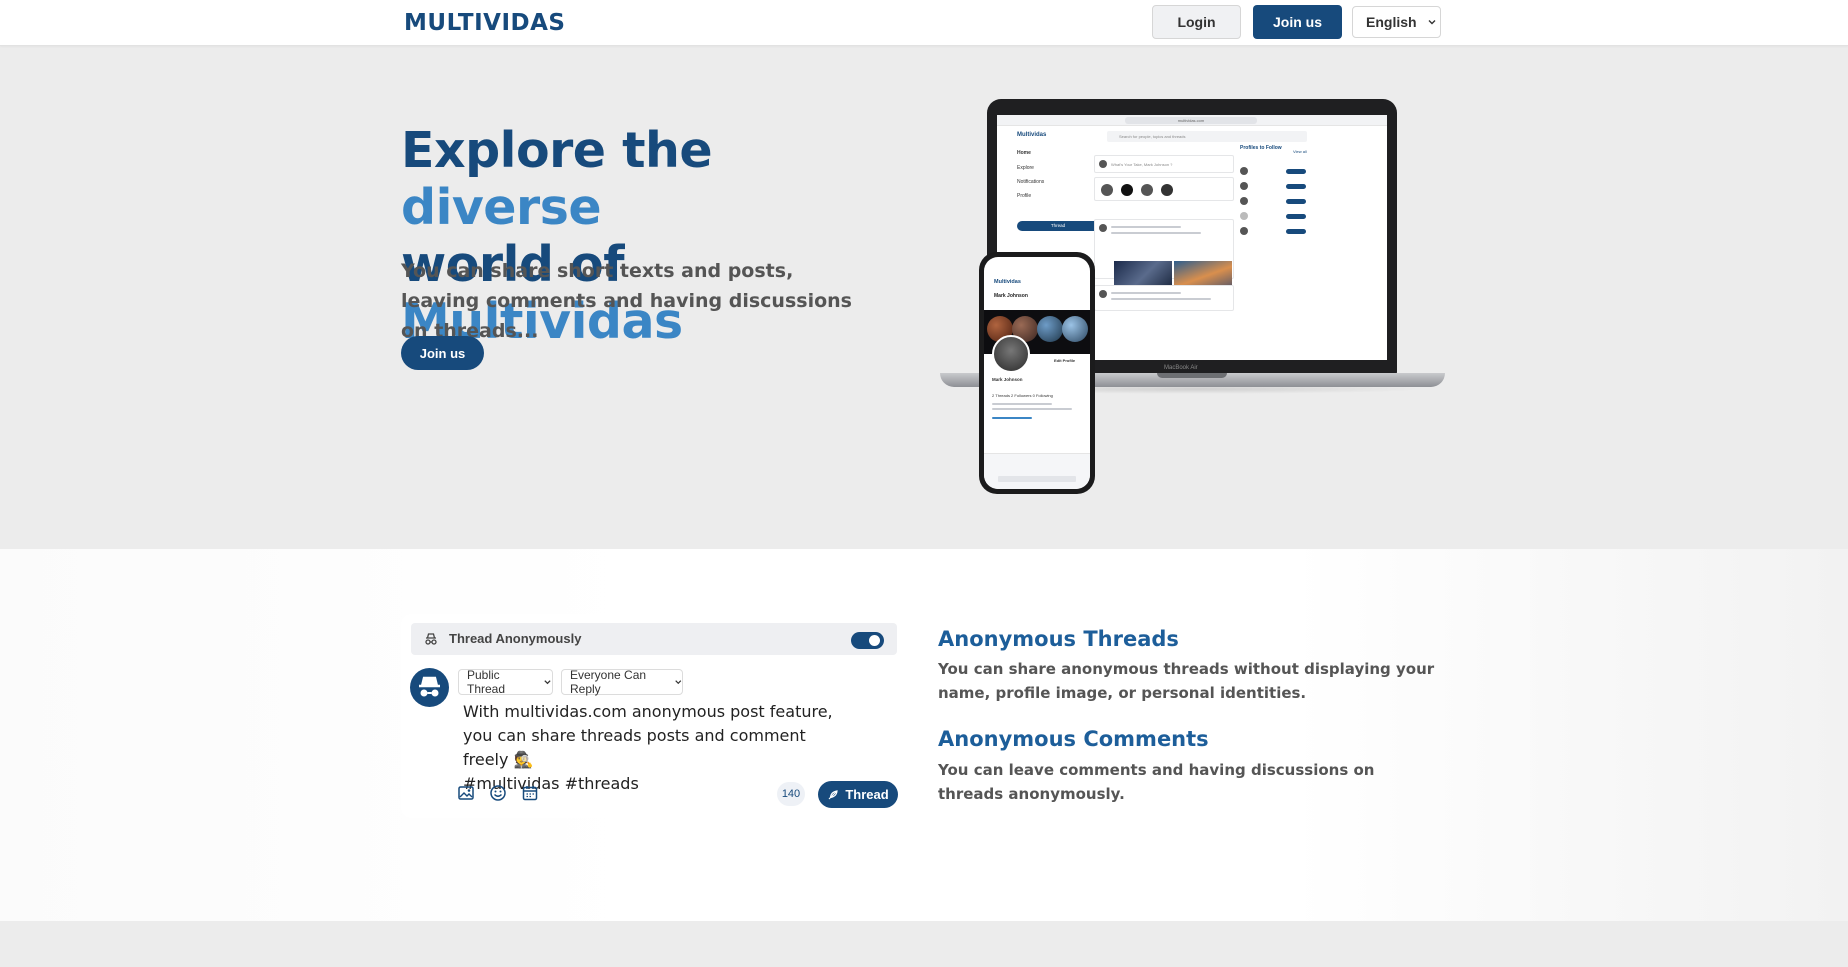 The height and width of the screenshot is (967, 1848). I want to click on top-navbar: MULTIVIDAS Login Join us English, so click(924, 23).